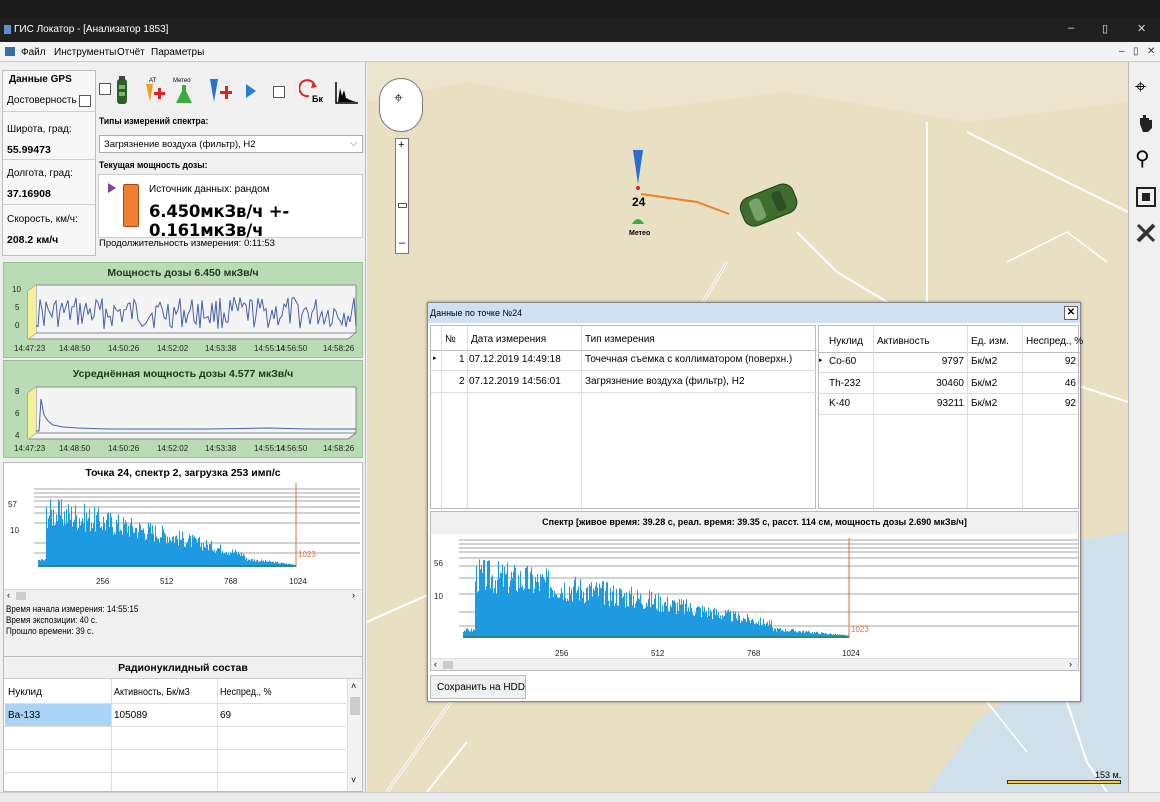  What do you see at coordinates (1071, 28) in the screenshot?
I see `minimize-button: –` at bounding box center [1071, 28].